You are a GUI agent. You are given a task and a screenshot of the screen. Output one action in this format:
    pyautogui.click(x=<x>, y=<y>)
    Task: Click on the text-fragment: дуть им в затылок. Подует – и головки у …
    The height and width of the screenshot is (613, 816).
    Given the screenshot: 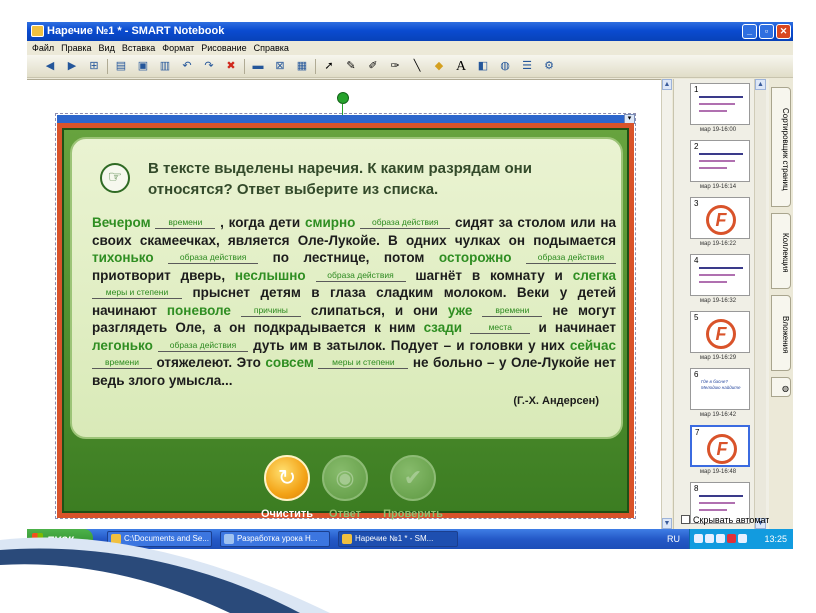 What is the action you would take?
    pyautogui.click(x=411, y=345)
    